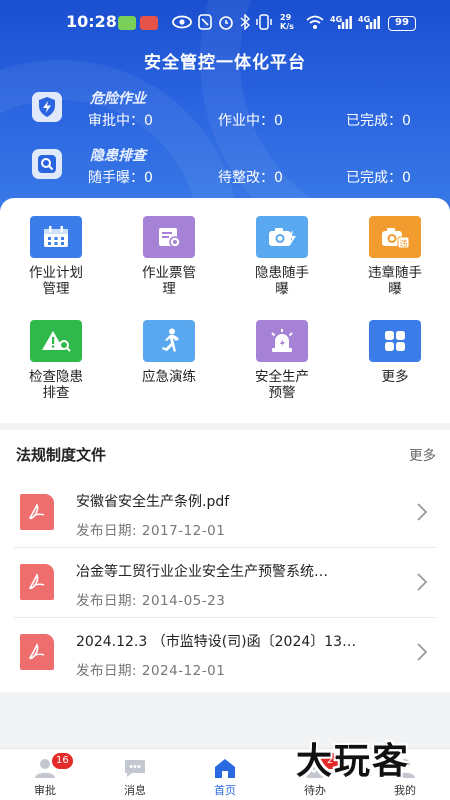 This screenshot has height=800, width=450. I want to click on tab-messages: 消息, so click(135, 774).